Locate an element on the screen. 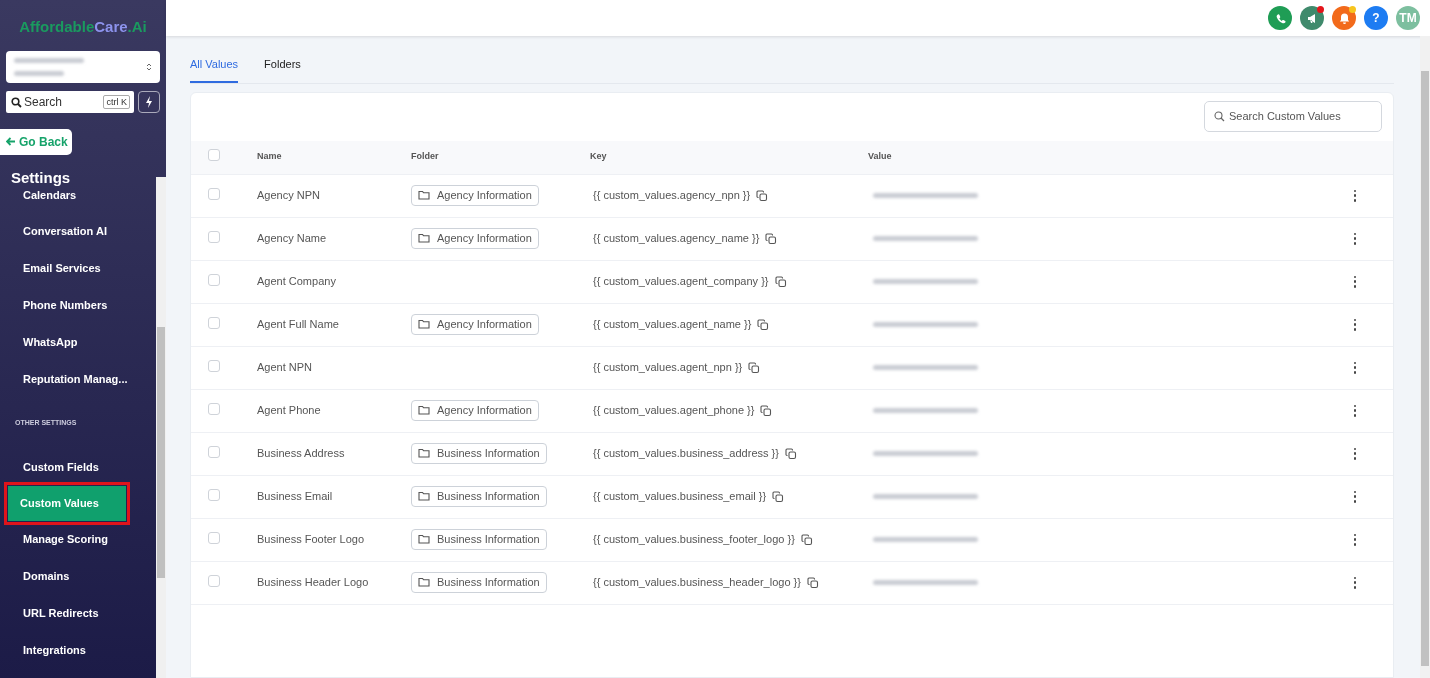 The image size is (1430, 678). notifications-button is located at coordinates (1344, 18).